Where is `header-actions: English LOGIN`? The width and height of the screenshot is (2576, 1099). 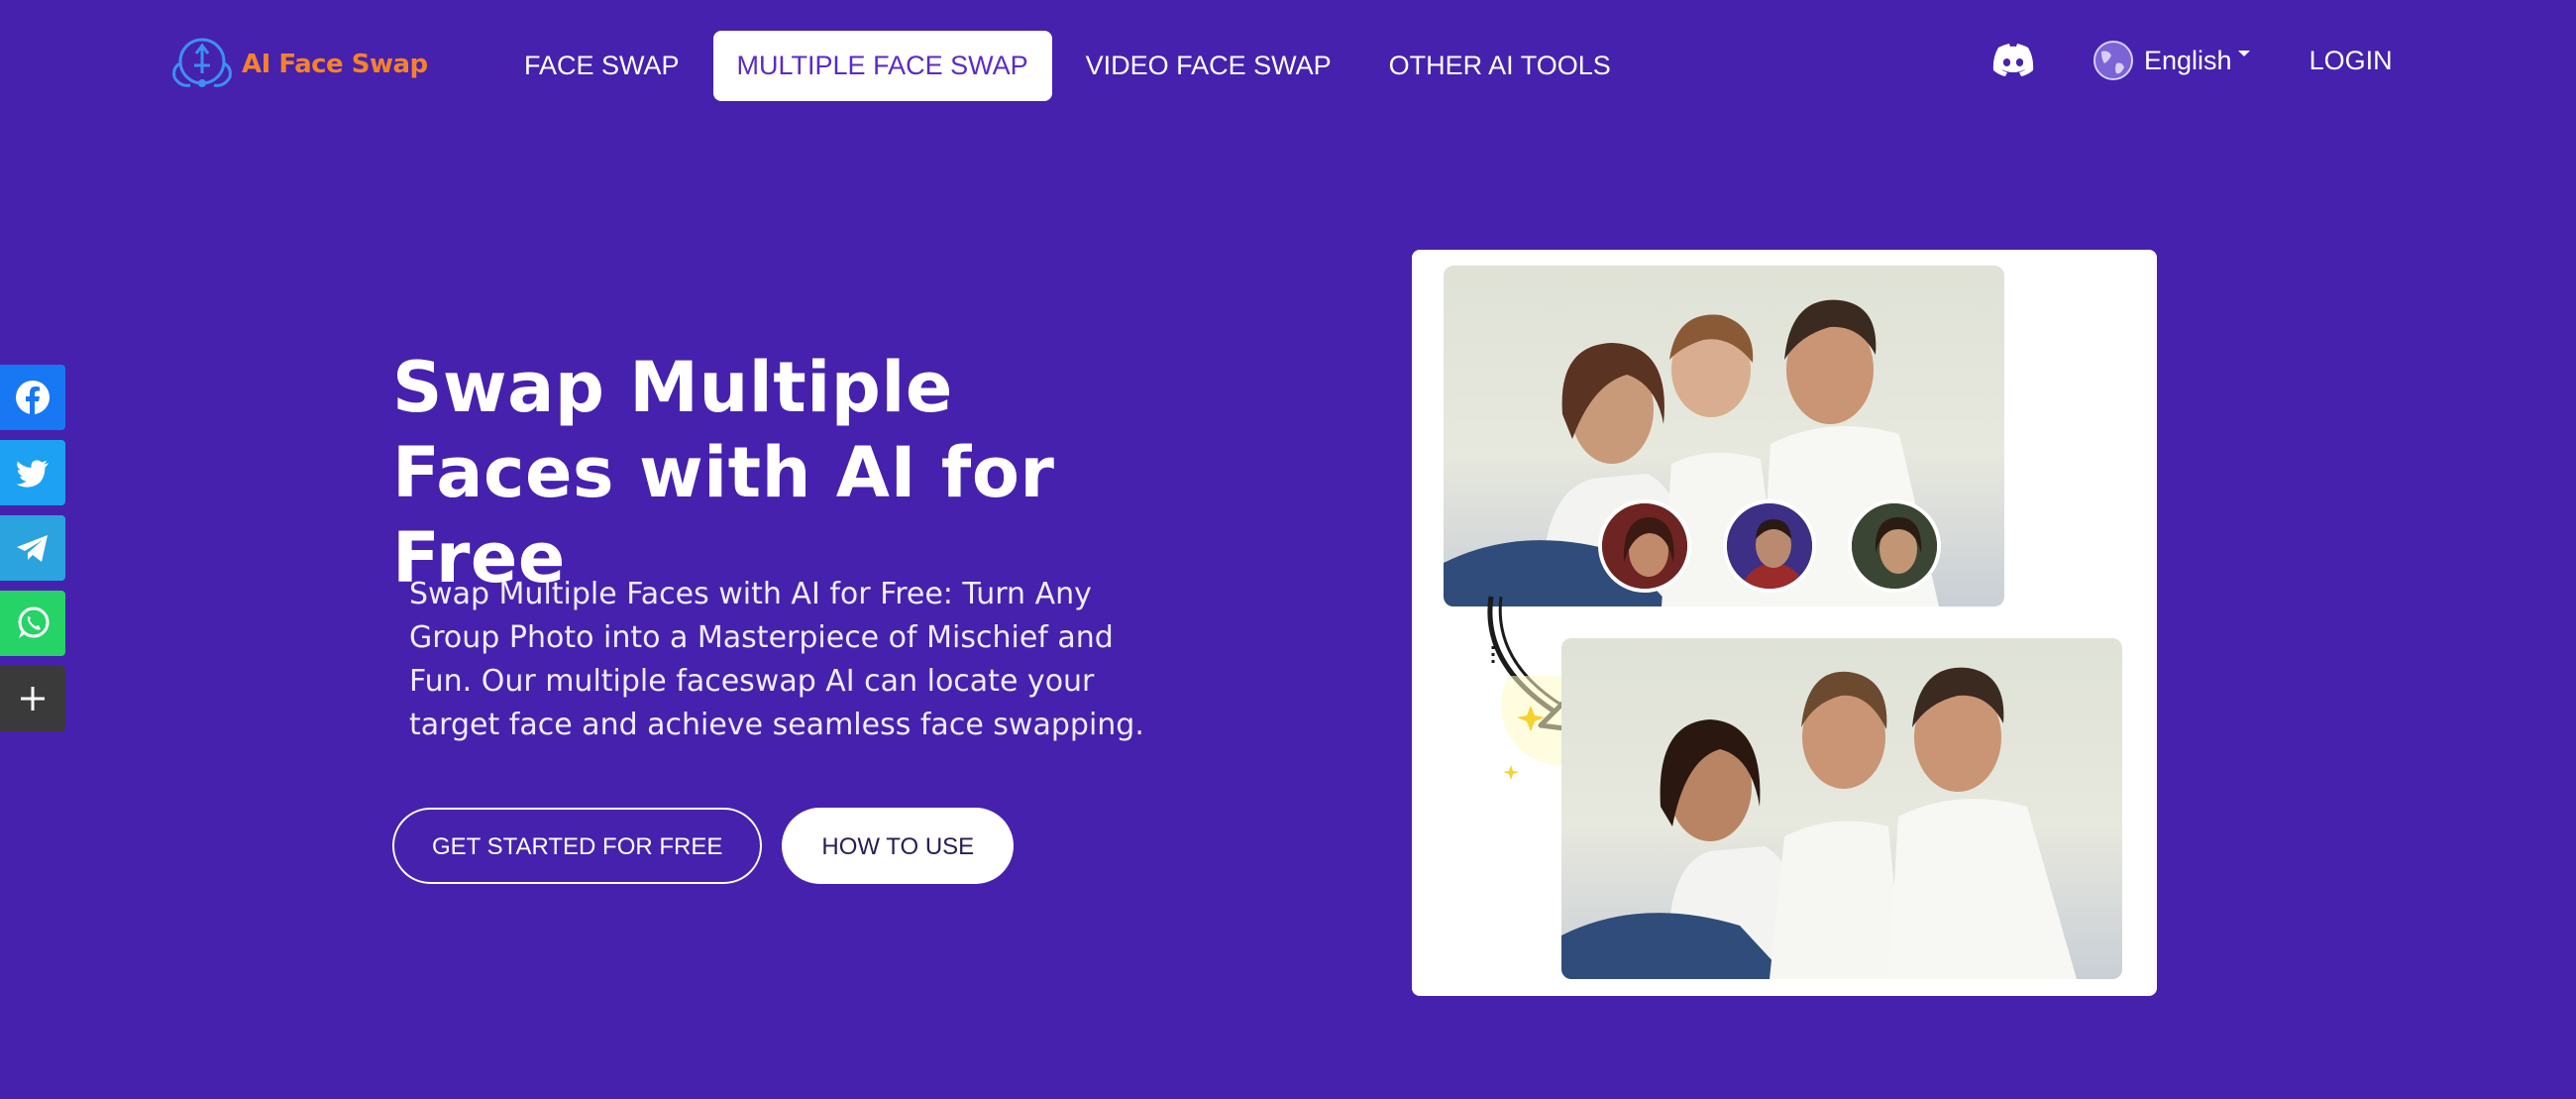
header-actions: English LOGIN is located at coordinates (2192, 60).